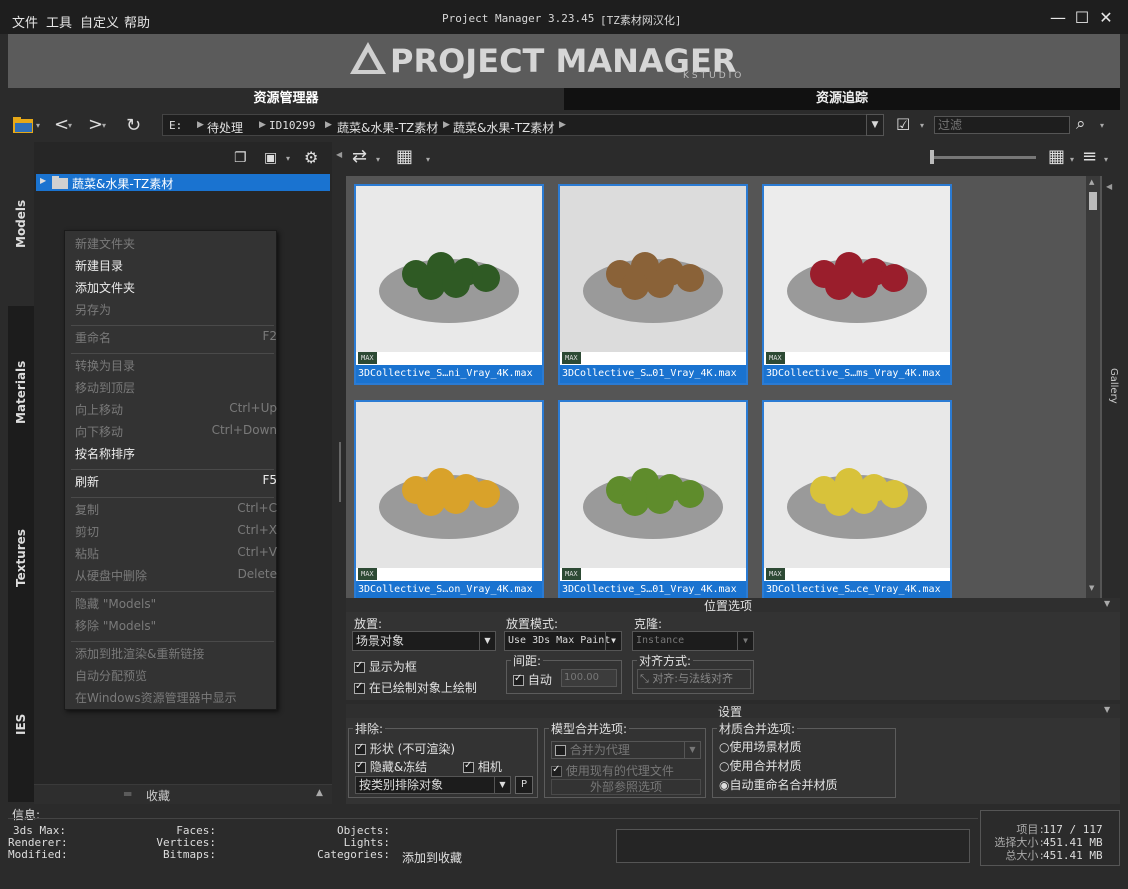 This screenshot has height=889, width=1128. Describe the element at coordinates (1058, 18) in the screenshot. I see `minimize-button: —` at that location.